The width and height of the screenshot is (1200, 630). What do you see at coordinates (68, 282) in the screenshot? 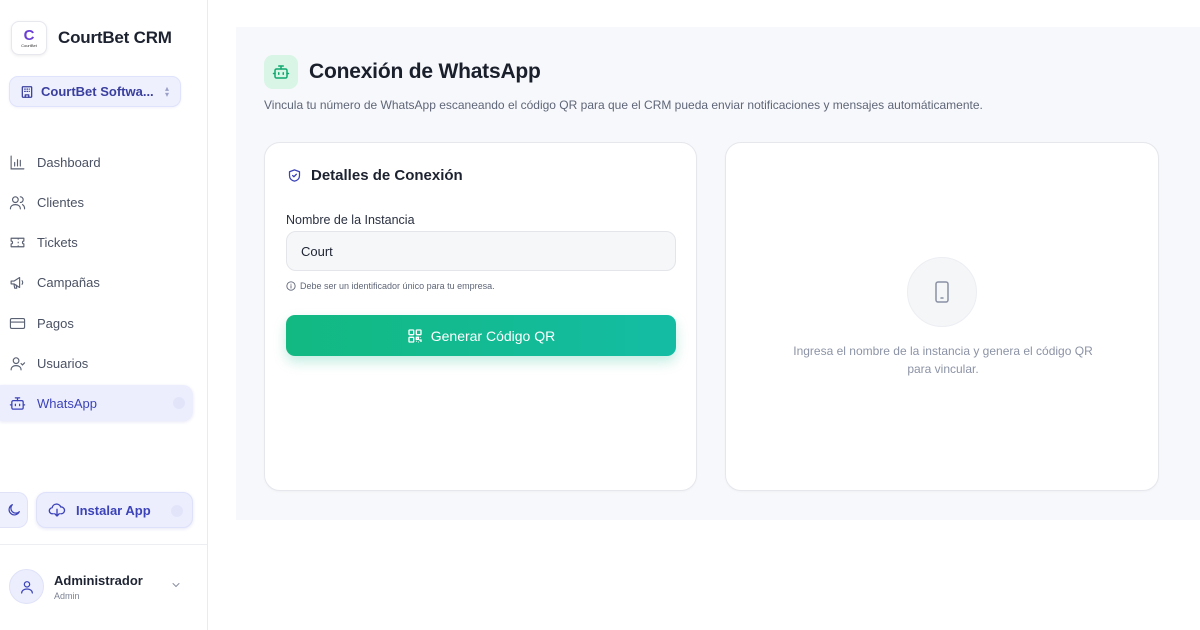
I see `sidebar-item-label: Campañas` at bounding box center [68, 282].